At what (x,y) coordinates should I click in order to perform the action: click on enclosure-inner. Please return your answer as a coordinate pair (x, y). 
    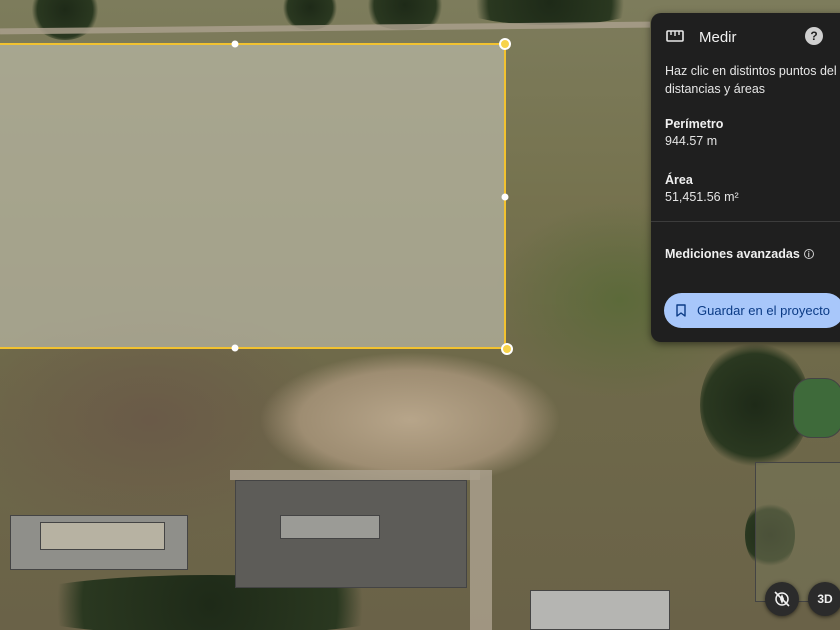
    Looking at the image, I should click on (102, 536).